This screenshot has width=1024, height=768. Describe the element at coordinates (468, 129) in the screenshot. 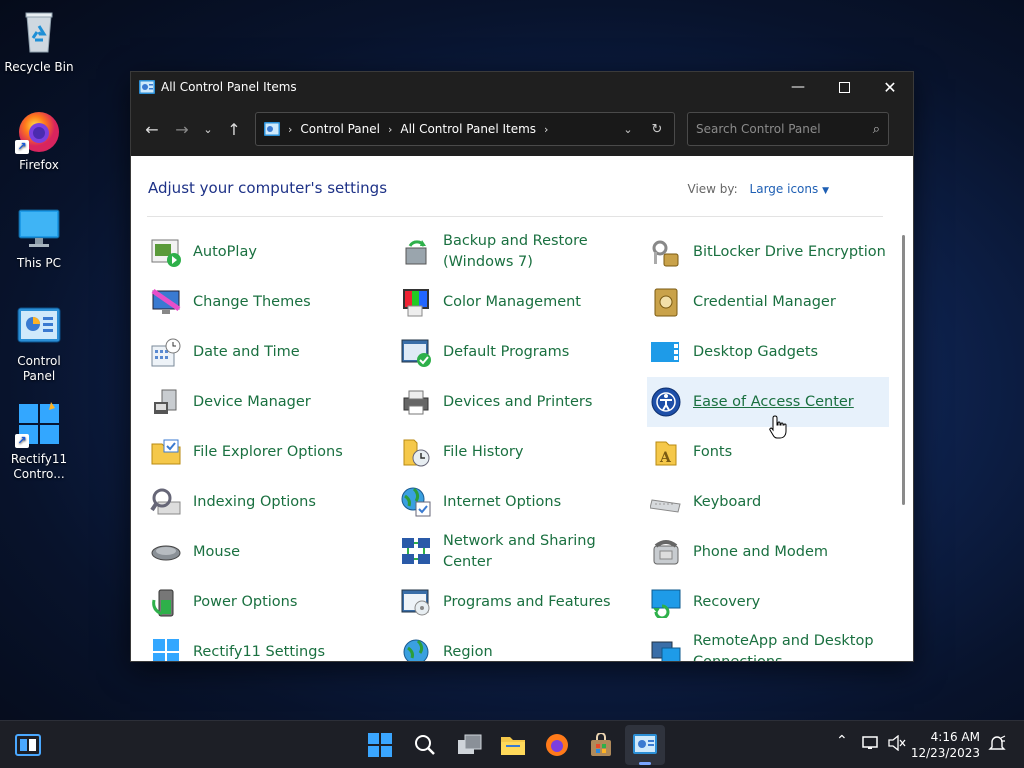

I see `breadcrumb-all-items: All Control Panel Items` at that location.